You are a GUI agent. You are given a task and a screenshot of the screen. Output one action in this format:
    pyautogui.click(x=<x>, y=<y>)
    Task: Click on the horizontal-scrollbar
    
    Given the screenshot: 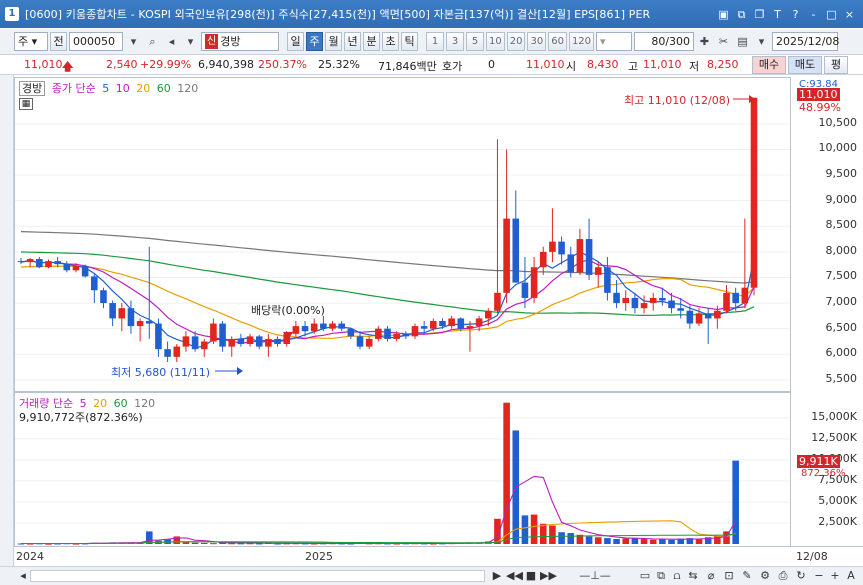 What is the action you would take?
    pyautogui.click(x=257, y=576)
    